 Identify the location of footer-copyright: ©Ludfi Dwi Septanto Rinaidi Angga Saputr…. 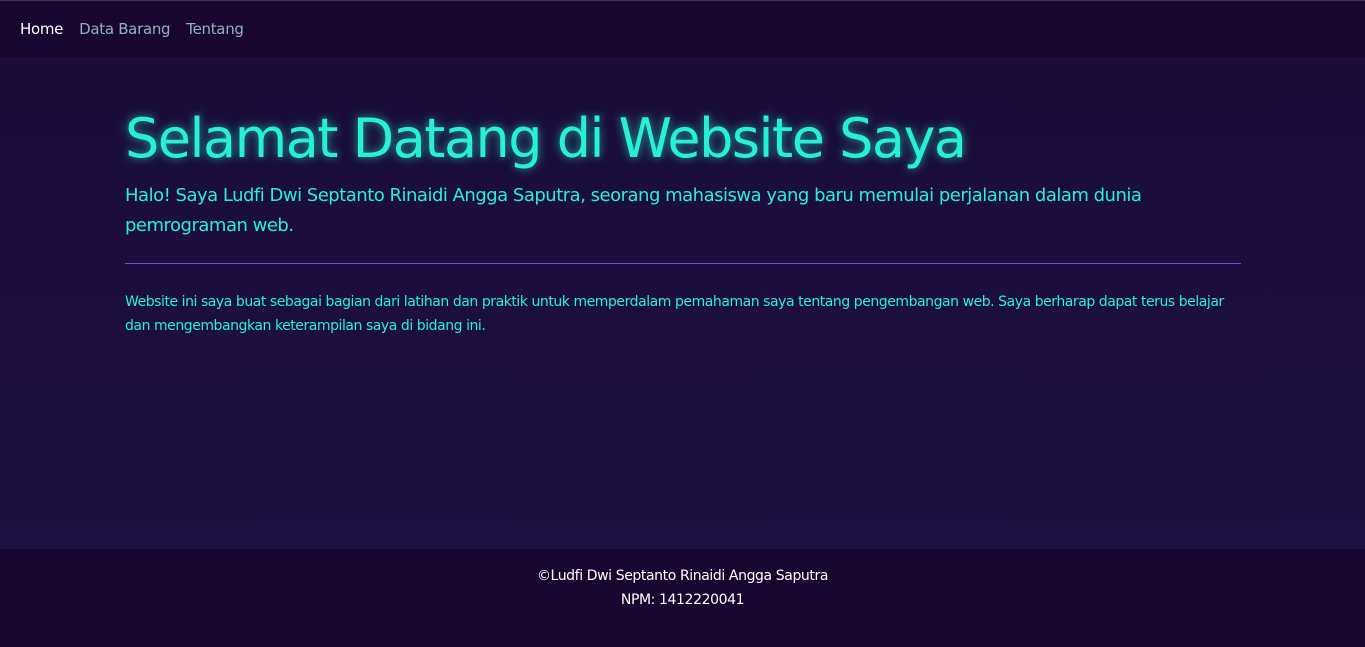
(682, 576).